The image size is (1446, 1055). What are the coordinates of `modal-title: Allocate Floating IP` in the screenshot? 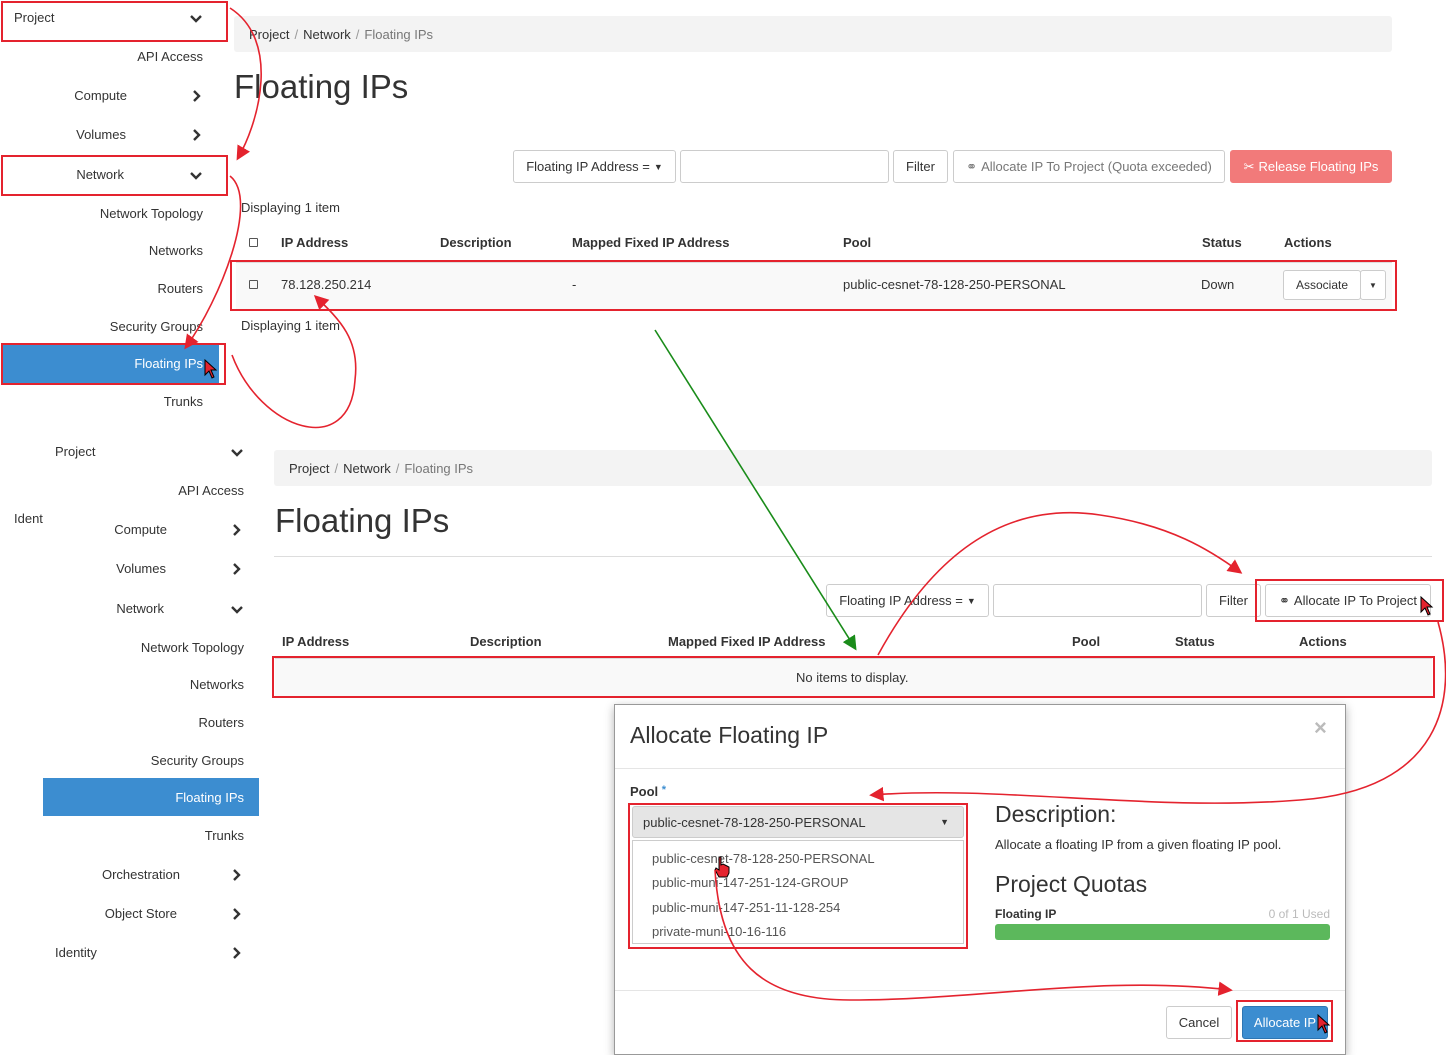 It's located at (729, 735).